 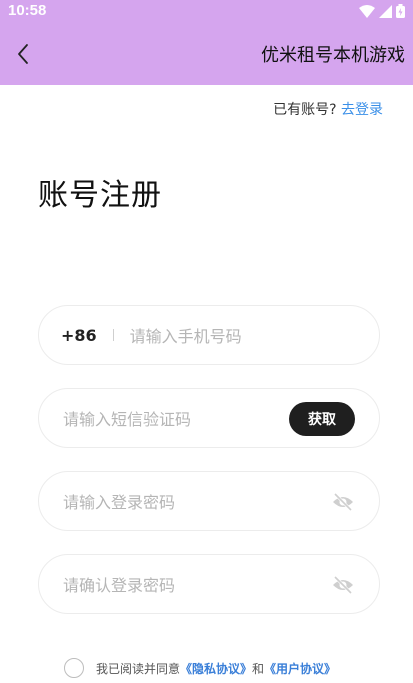 I want to click on login-prompt-row: 已有账号? 去登录, so click(x=328, y=109).